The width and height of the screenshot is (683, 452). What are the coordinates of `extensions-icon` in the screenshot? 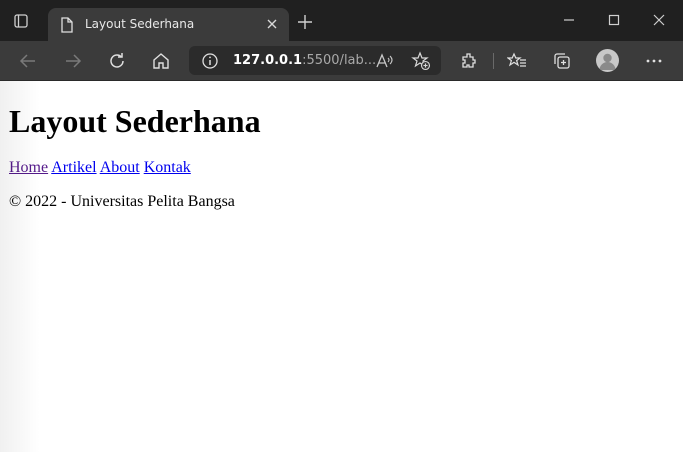 It's located at (469, 61).